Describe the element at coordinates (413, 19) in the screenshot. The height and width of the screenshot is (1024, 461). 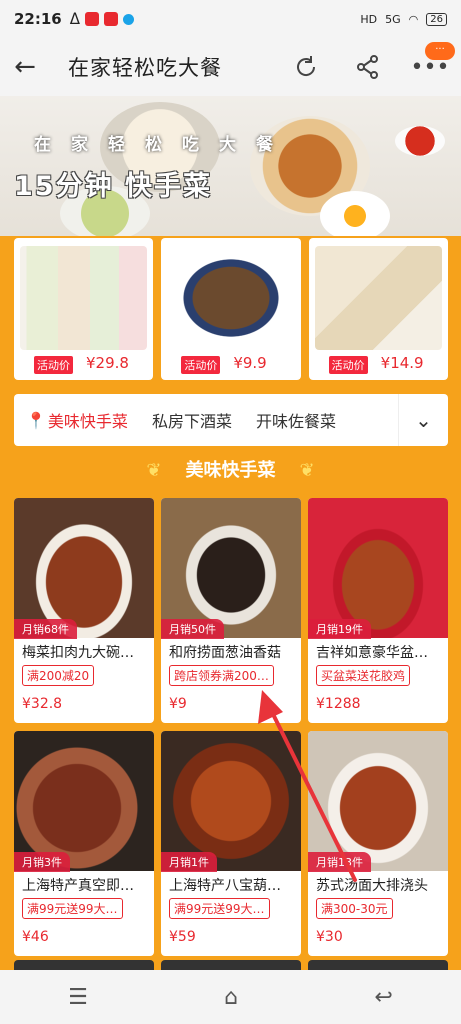
I see `wifi-icon: ◠` at that location.